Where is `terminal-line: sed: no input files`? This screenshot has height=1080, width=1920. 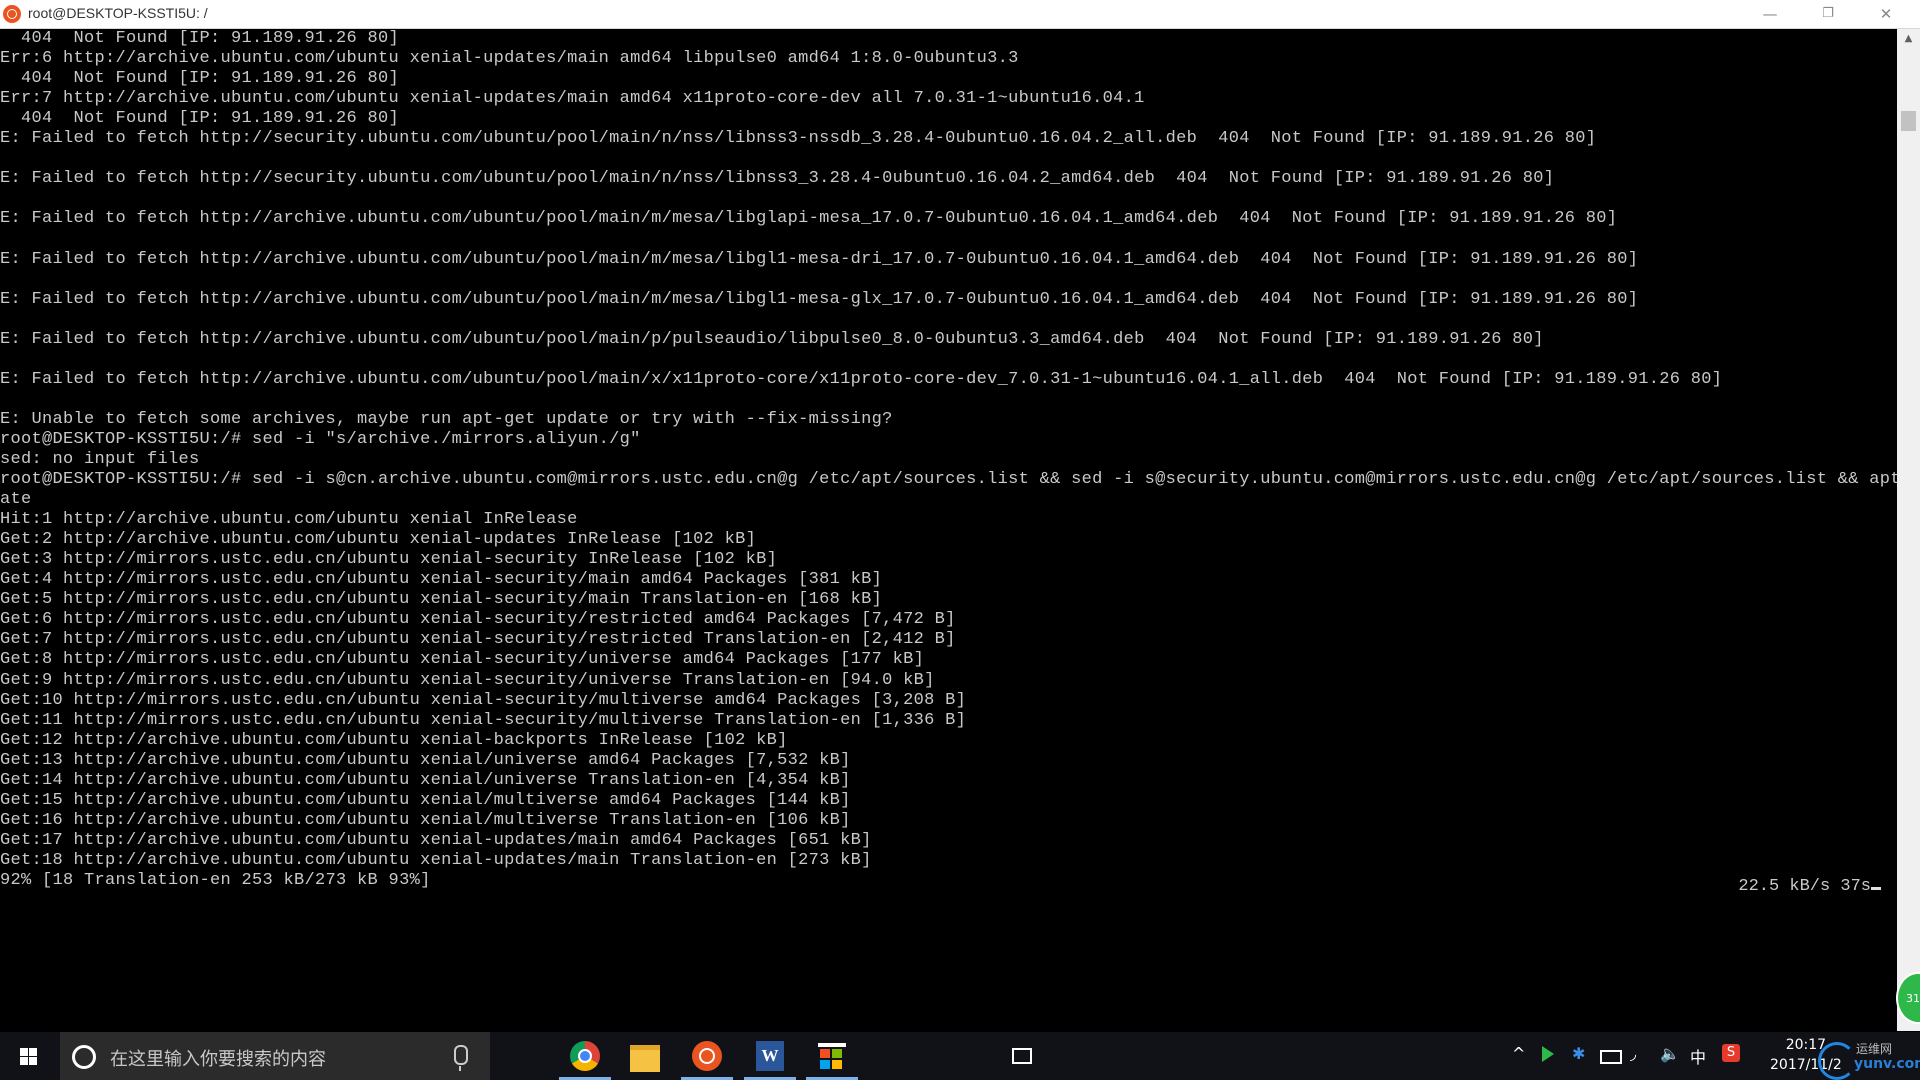
terminal-line: sed: no input files is located at coordinates (100, 459).